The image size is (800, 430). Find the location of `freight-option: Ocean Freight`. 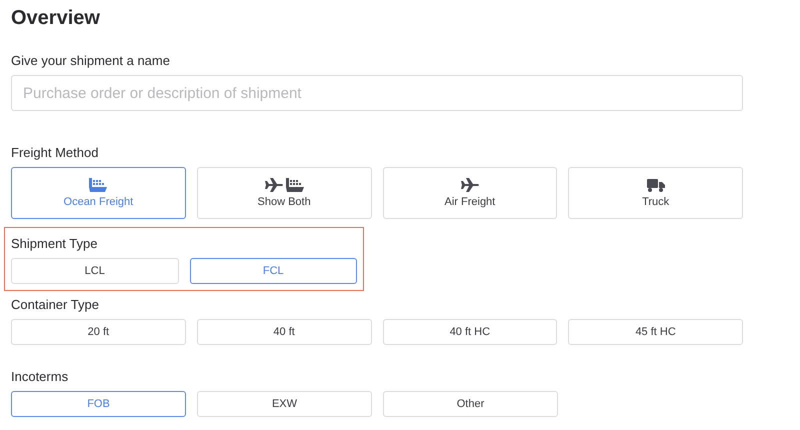

freight-option: Ocean Freight is located at coordinates (98, 193).